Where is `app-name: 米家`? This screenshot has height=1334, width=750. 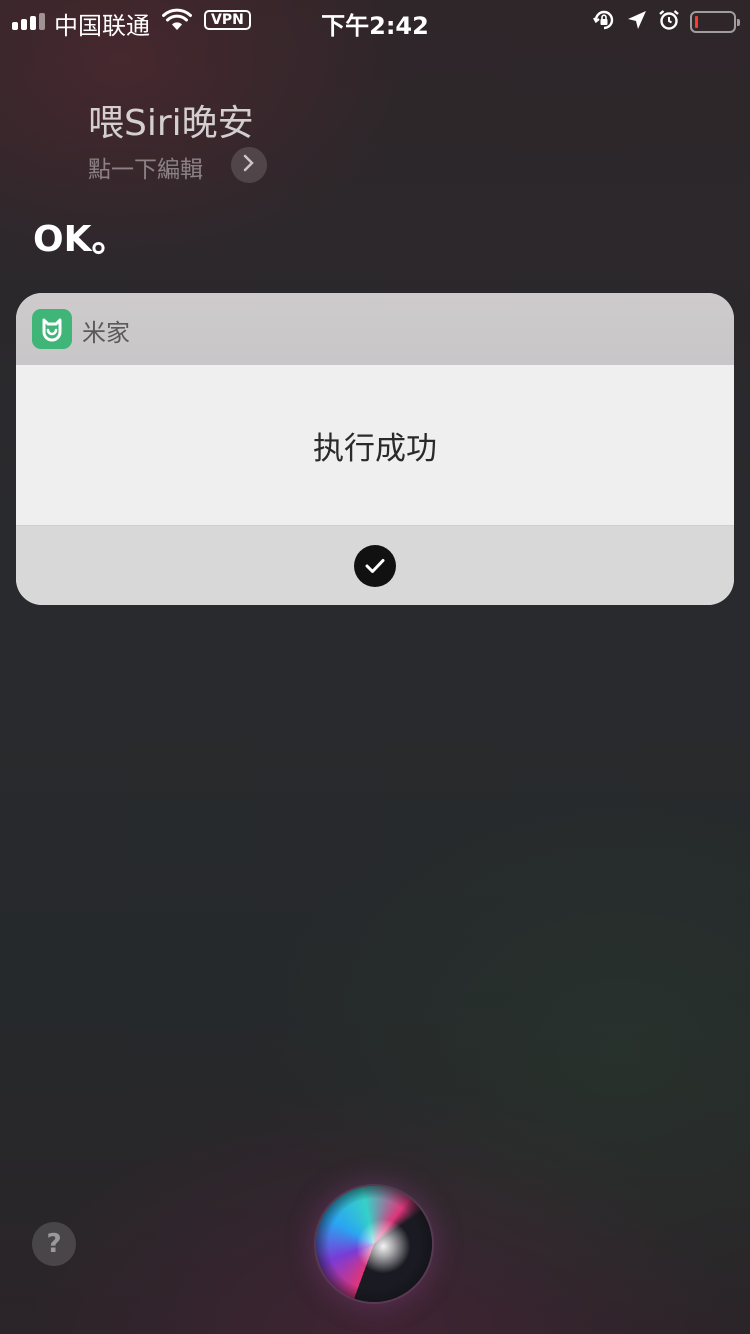
app-name: 米家 is located at coordinates (106, 333).